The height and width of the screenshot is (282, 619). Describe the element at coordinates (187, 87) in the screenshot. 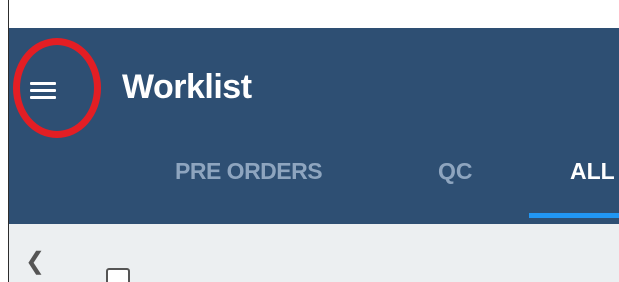

I see `page-title: Worklist` at that location.